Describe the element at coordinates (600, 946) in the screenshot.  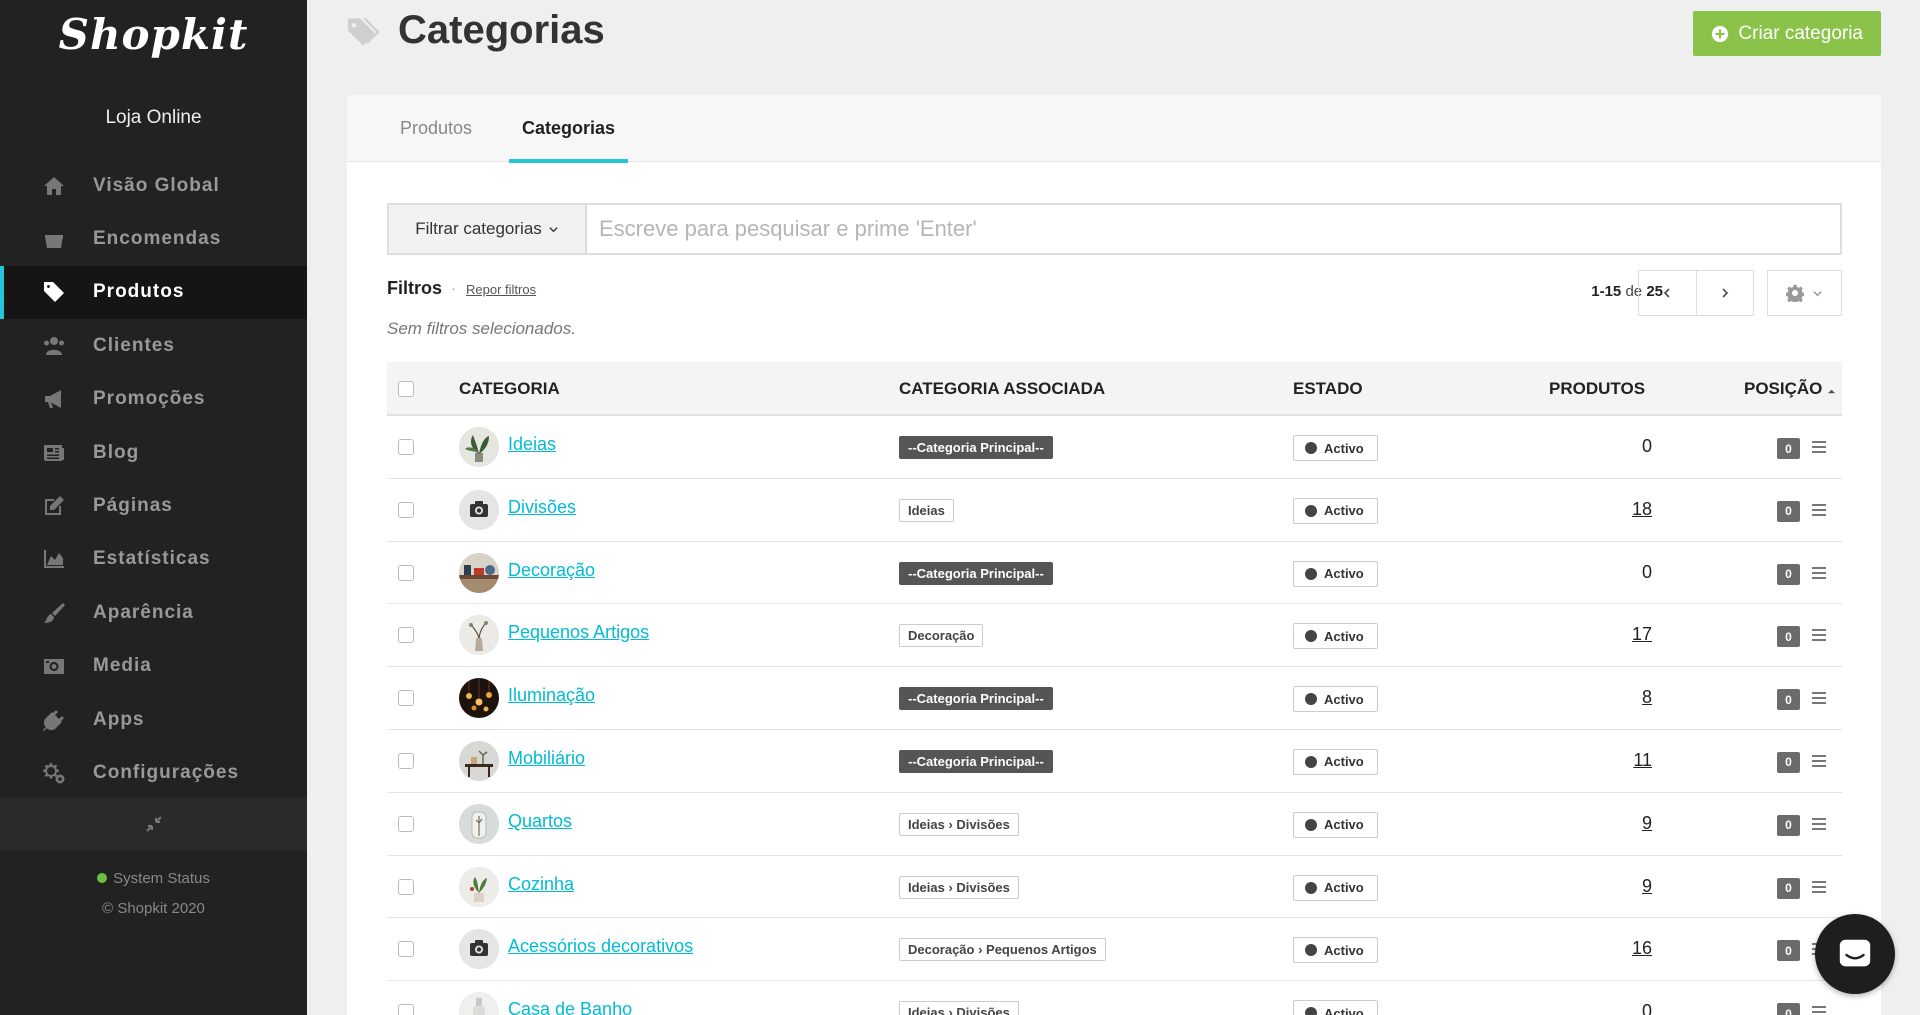
I see `category-name-link: Acessórios decorativos` at that location.